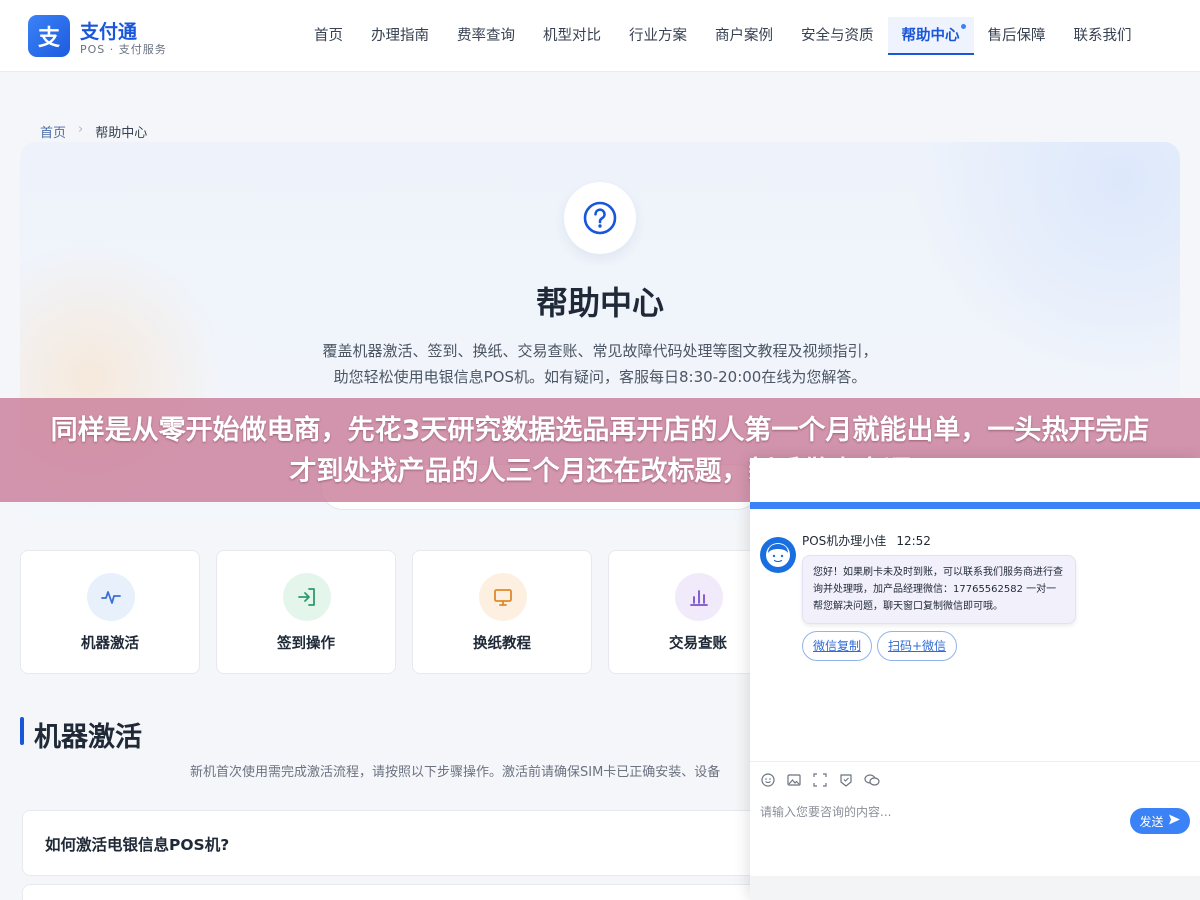 This screenshot has width=1200, height=900. I want to click on chat-footer, so click(975, 888).